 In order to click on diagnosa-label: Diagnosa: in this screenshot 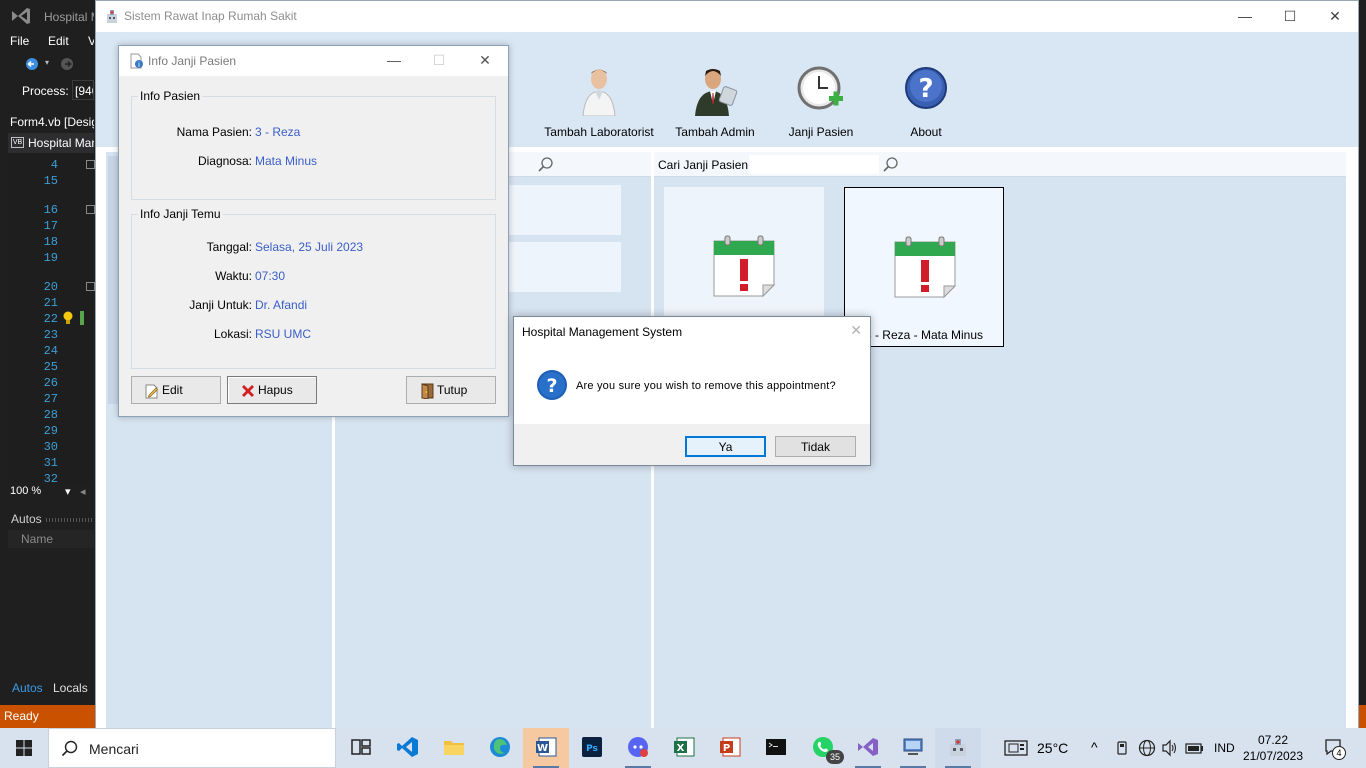, I will do `click(224, 161)`.